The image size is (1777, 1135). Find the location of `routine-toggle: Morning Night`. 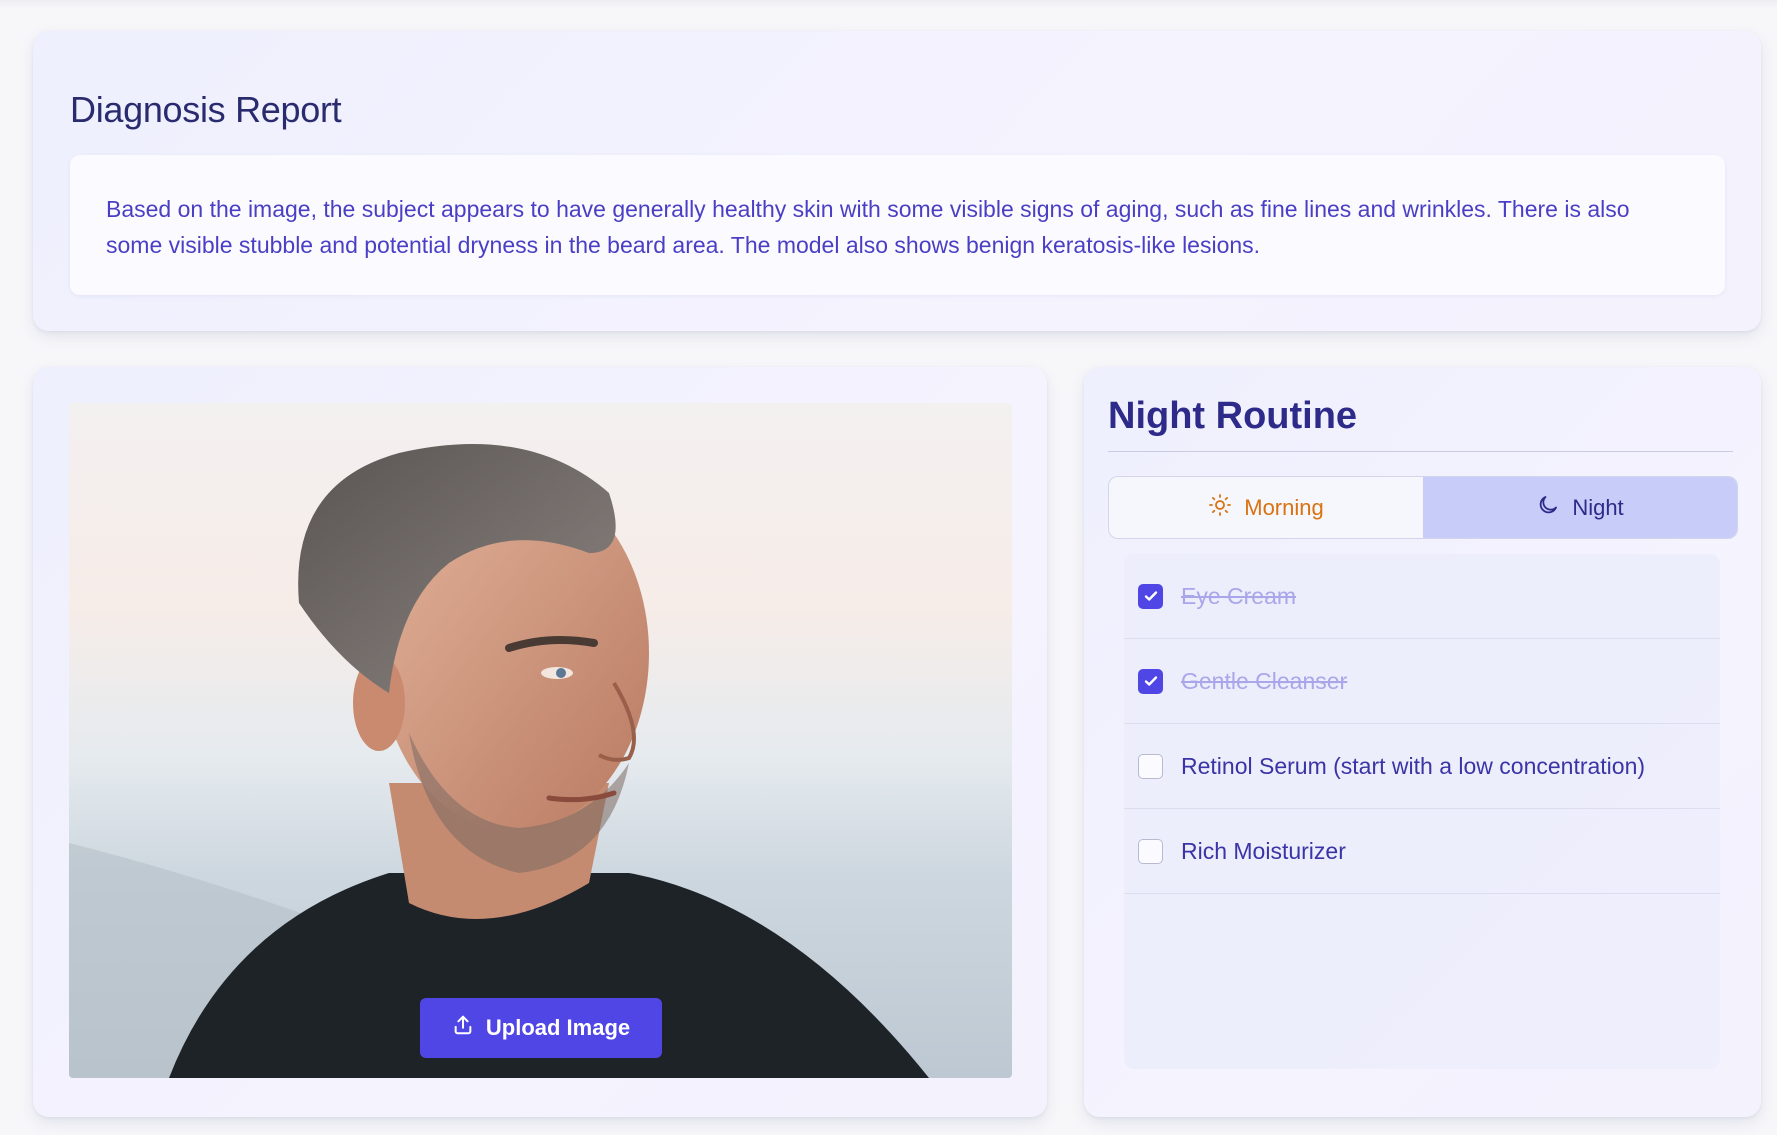

routine-toggle: Morning Night is located at coordinates (1423, 507).